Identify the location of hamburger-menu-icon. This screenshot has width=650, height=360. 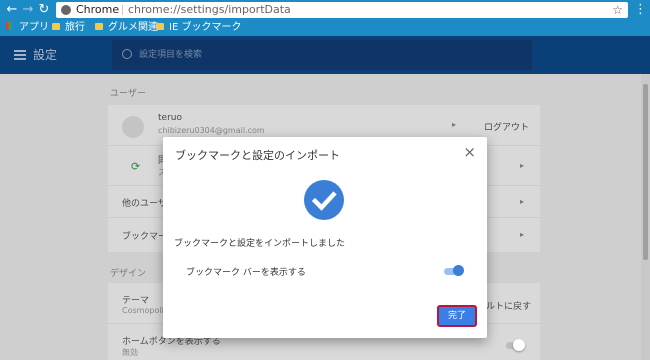
(20, 56).